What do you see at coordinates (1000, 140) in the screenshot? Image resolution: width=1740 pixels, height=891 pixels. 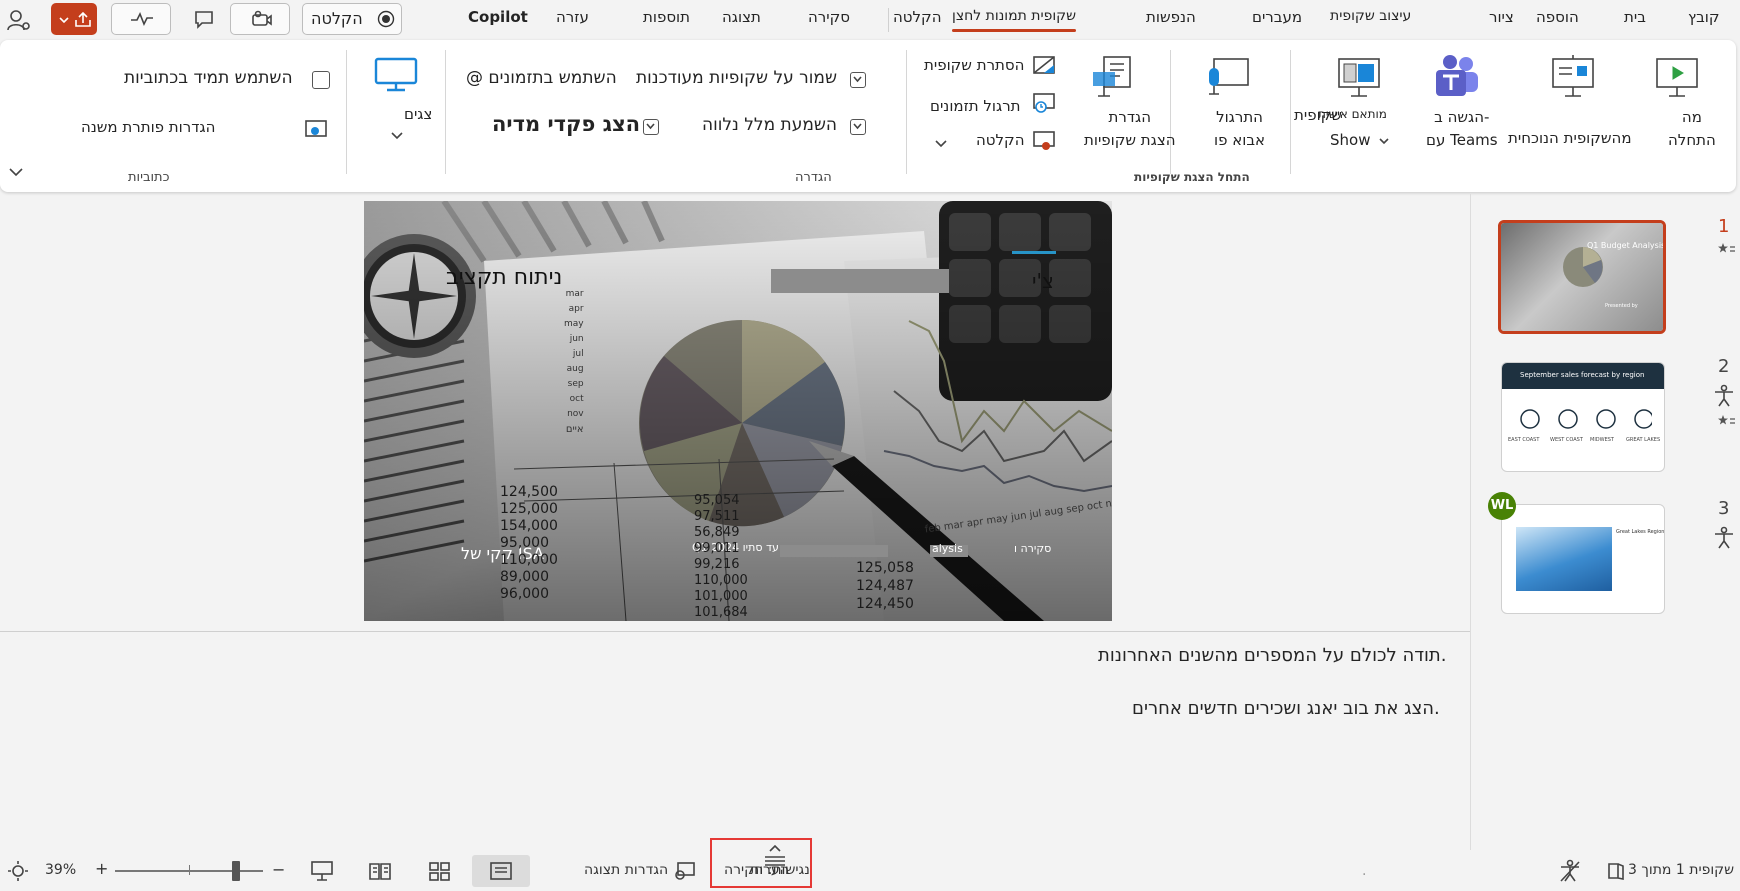 I see `record-small-button: הקלטה` at bounding box center [1000, 140].